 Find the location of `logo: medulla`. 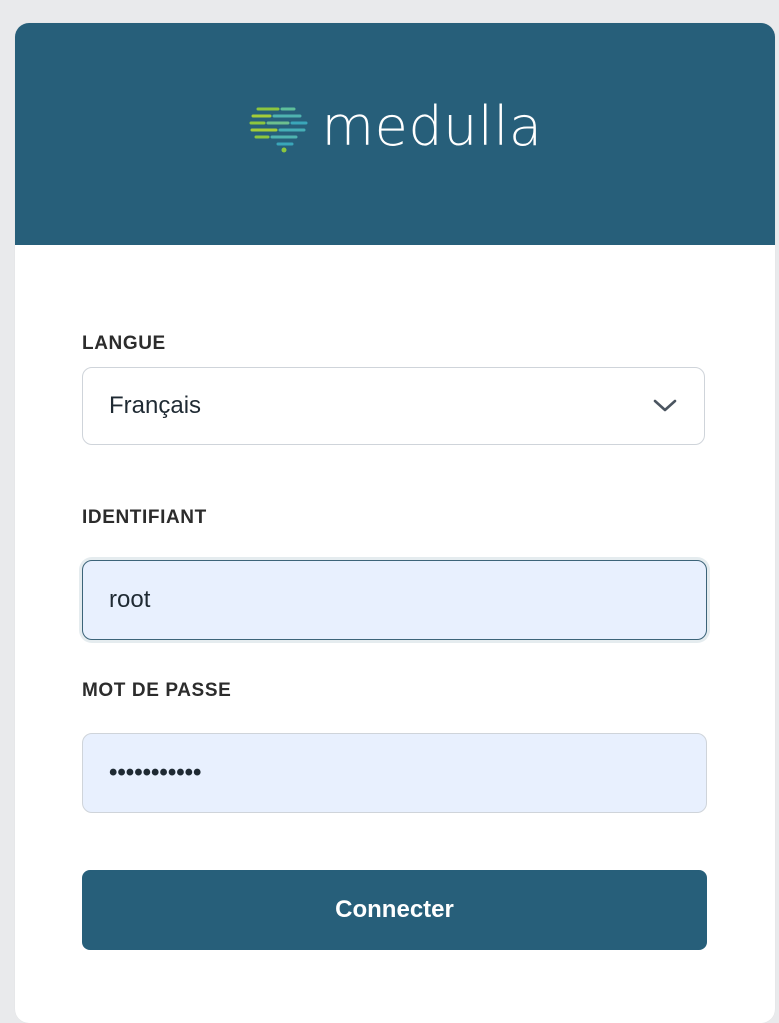

logo: medulla is located at coordinates (395, 127).